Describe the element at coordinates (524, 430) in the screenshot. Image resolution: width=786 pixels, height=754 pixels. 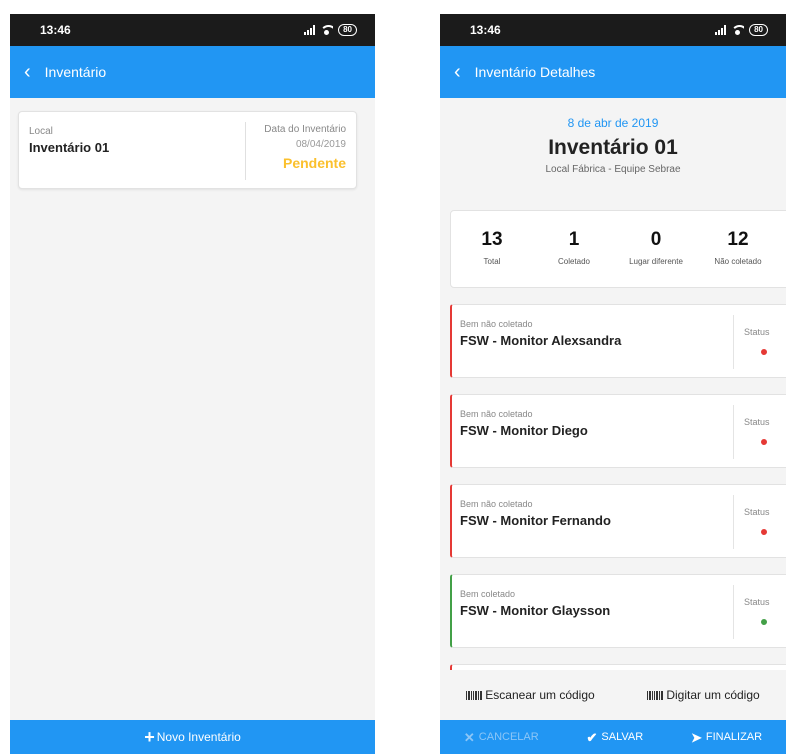
I see `item-name: FSW - Monitor Diego` at that location.